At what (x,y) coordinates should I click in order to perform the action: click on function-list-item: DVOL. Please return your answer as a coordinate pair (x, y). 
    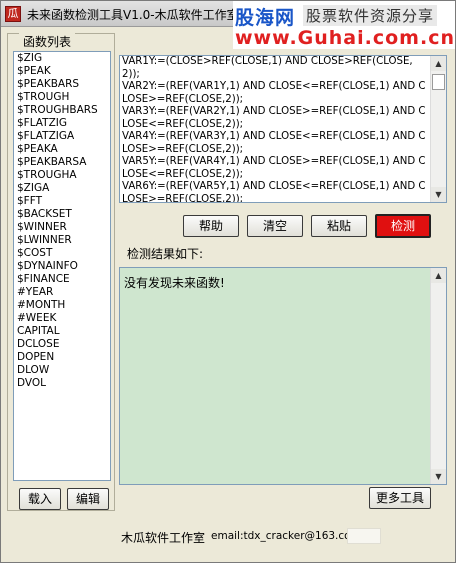
    Looking at the image, I should click on (62, 383).